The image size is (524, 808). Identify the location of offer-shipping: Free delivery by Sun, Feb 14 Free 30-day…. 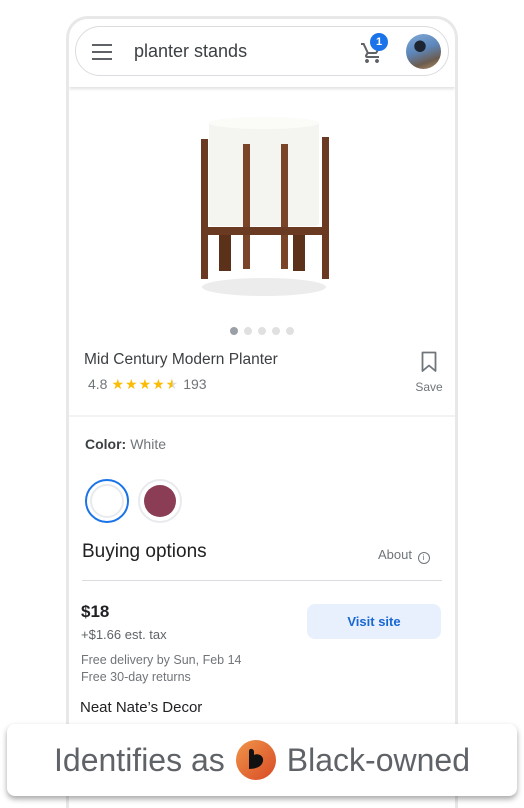
(161, 669).